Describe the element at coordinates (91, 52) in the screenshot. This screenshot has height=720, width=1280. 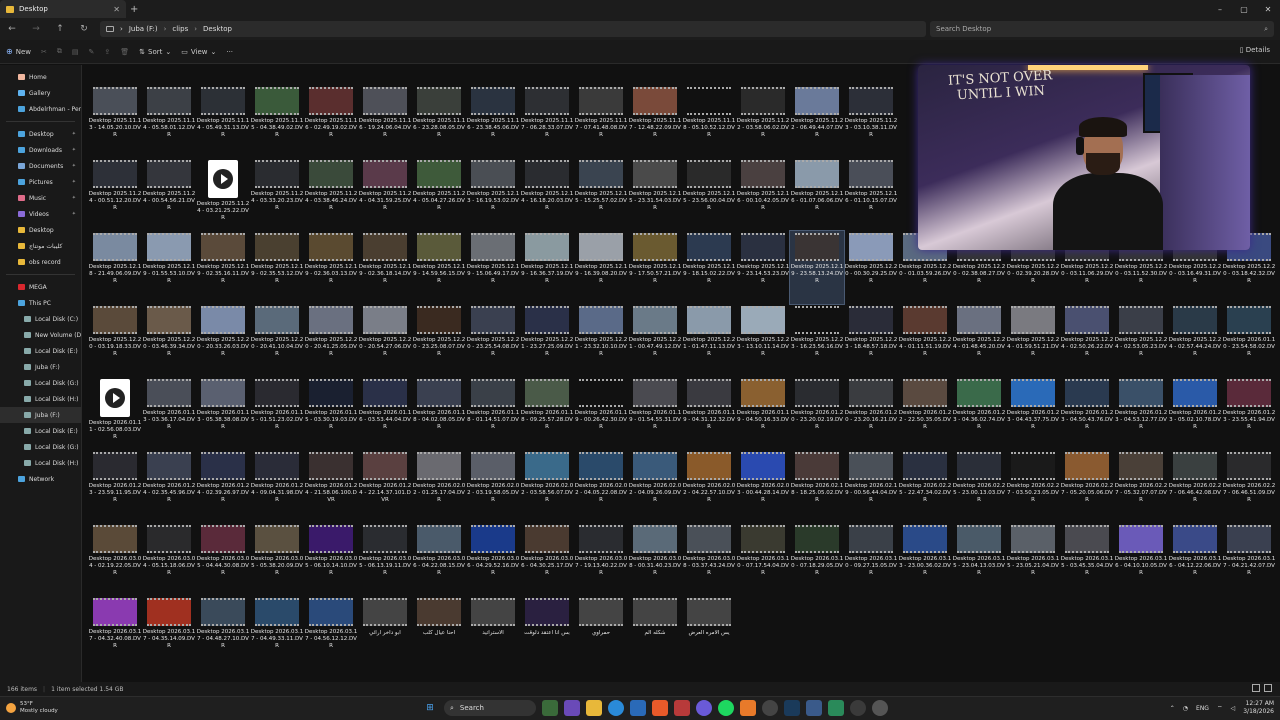
I see `rename-button: ✎` at that location.